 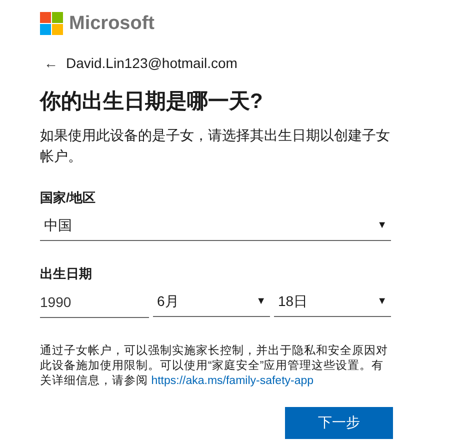 I want to click on date-select: 18日 ▼, so click(x=332, y=302).